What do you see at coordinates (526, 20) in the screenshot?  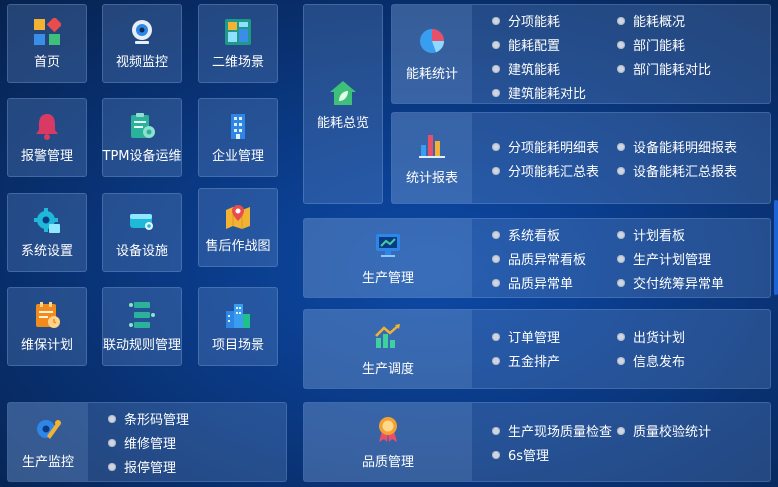 I see `menu-item-sub-energy: 分项能耗` at bounding box center [526, 20].